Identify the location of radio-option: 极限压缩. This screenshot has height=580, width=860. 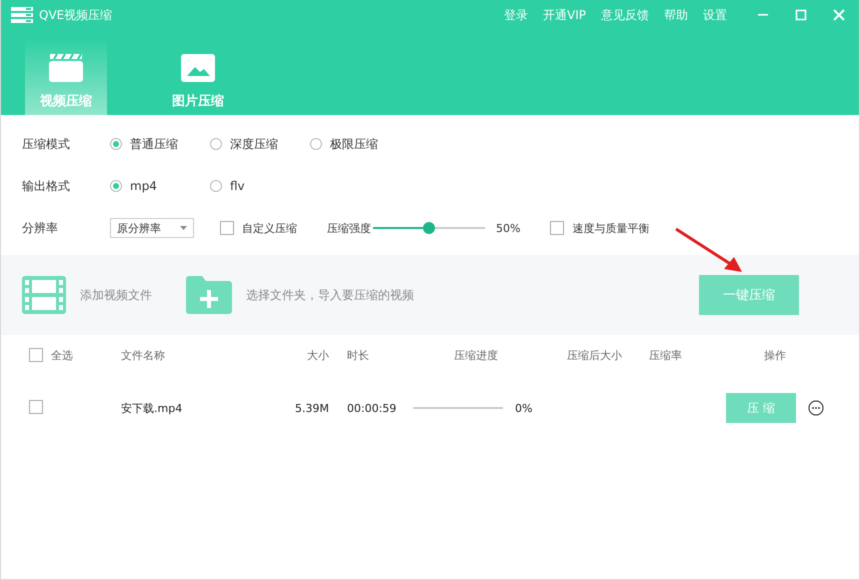
(360, 144).